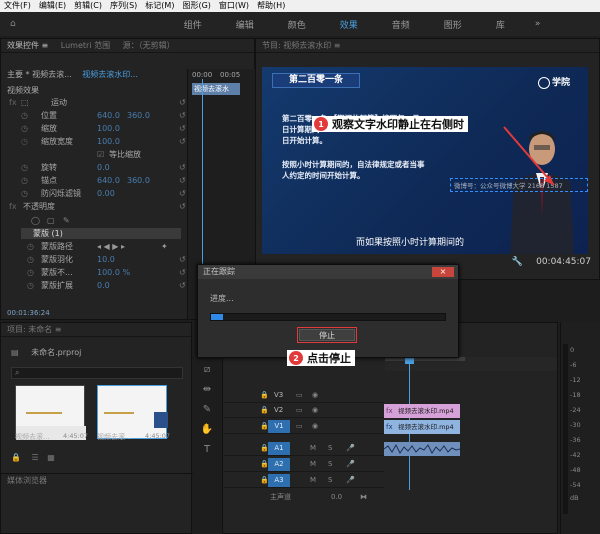  I want to click on timeline-clip-v1: fx 视频去滚水印.mp4, so click(422, 427).